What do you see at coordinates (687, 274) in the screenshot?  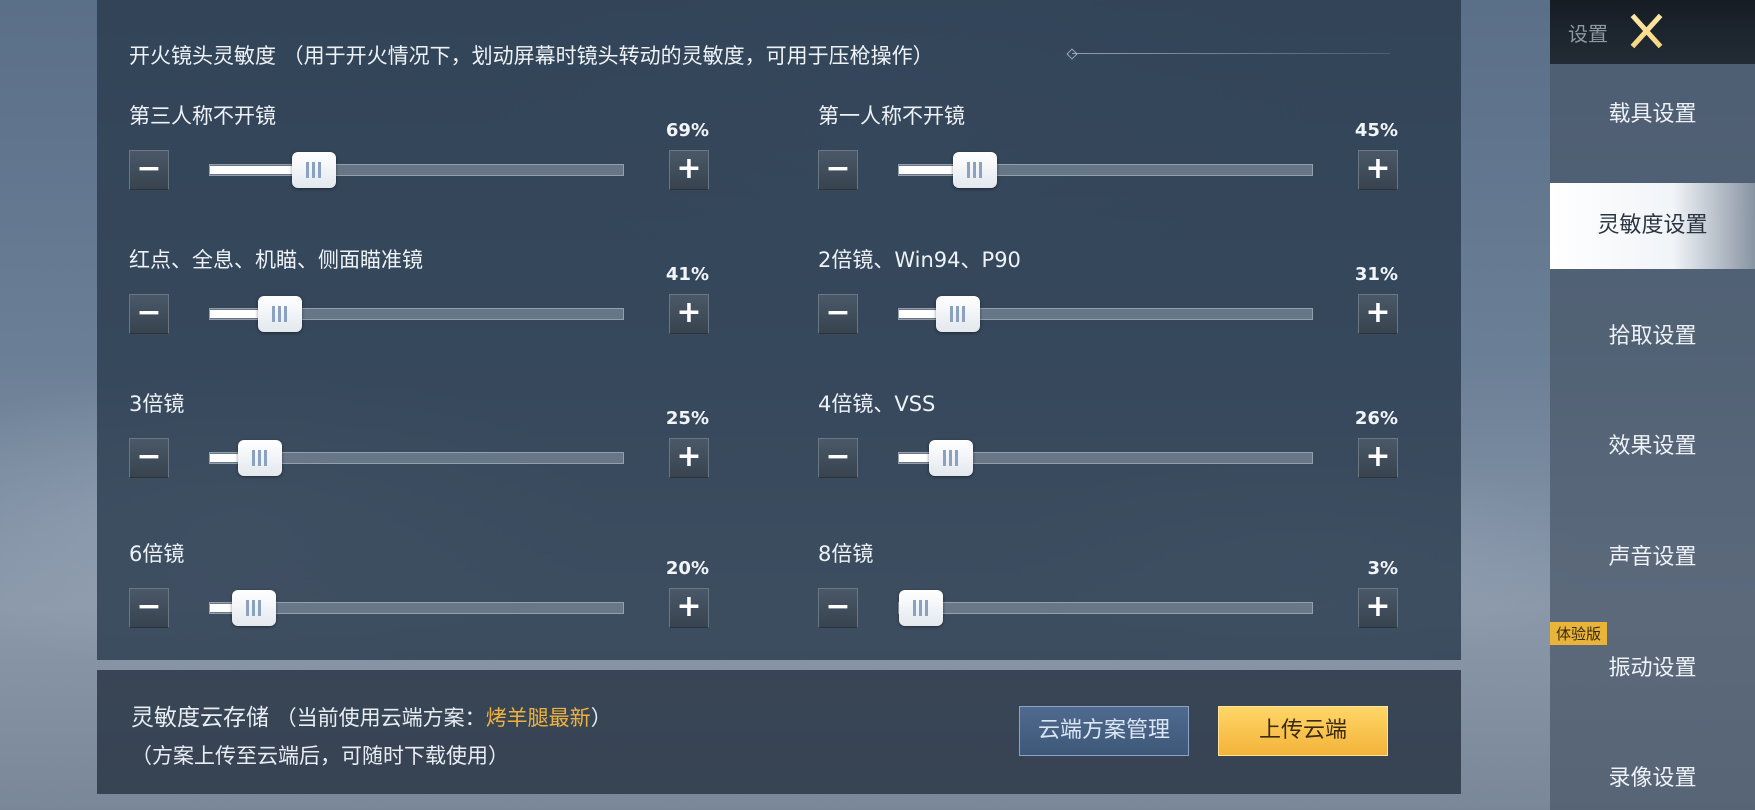 I see `slider-value: 41%` at bounding box center [687, 274].